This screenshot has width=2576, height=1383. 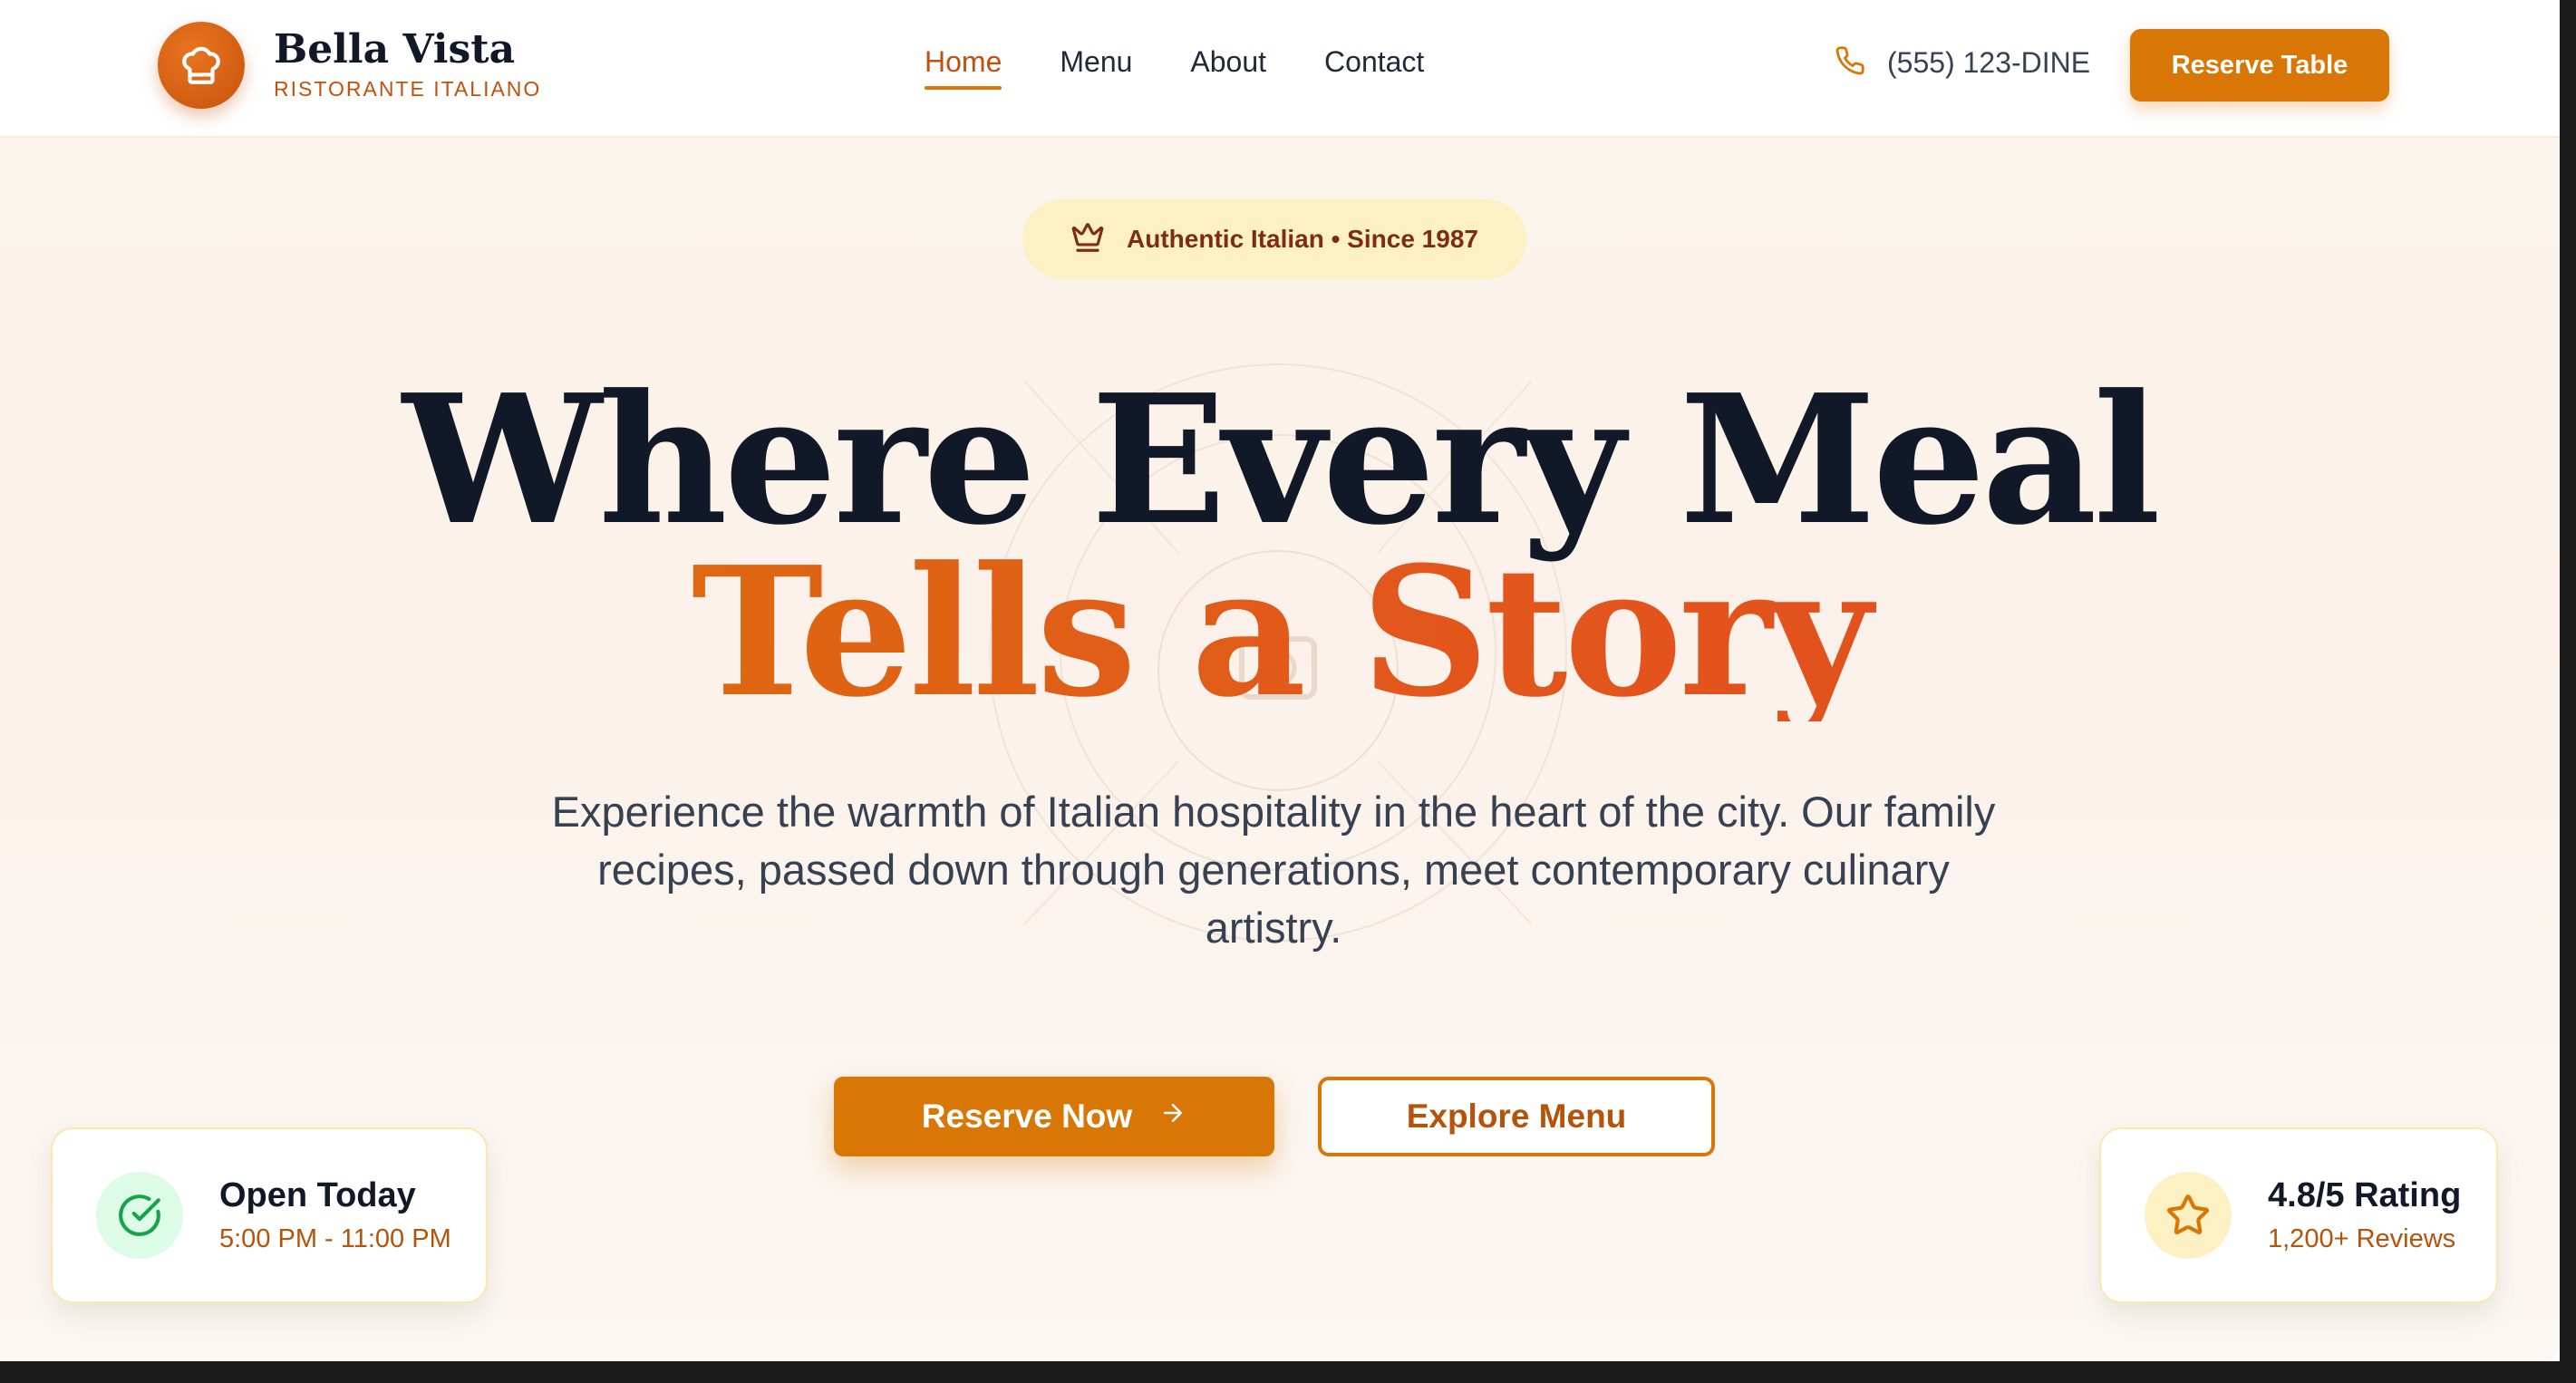 I want to click on phone-link: (555) 123-DINE, so click(x=1962, y=63).